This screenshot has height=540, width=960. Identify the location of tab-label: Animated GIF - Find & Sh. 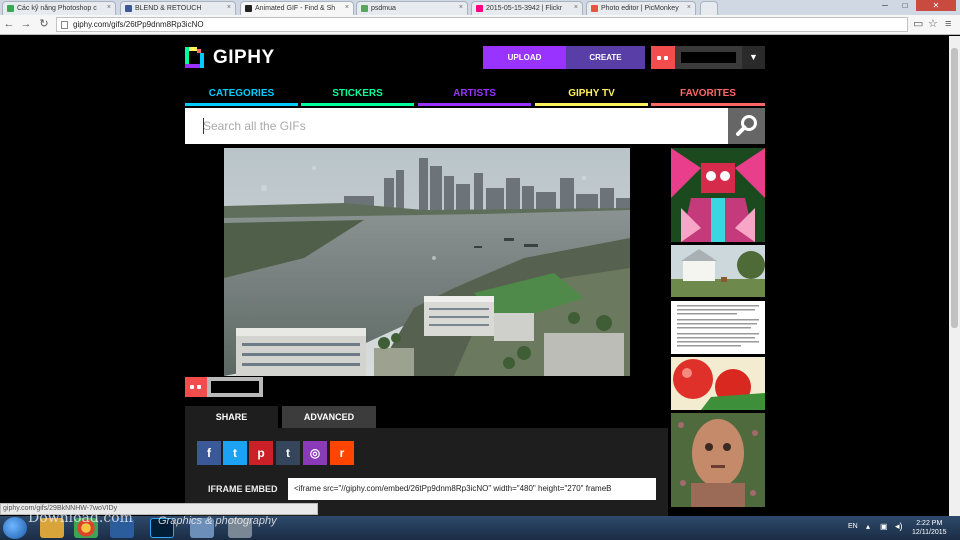
(295, 8).